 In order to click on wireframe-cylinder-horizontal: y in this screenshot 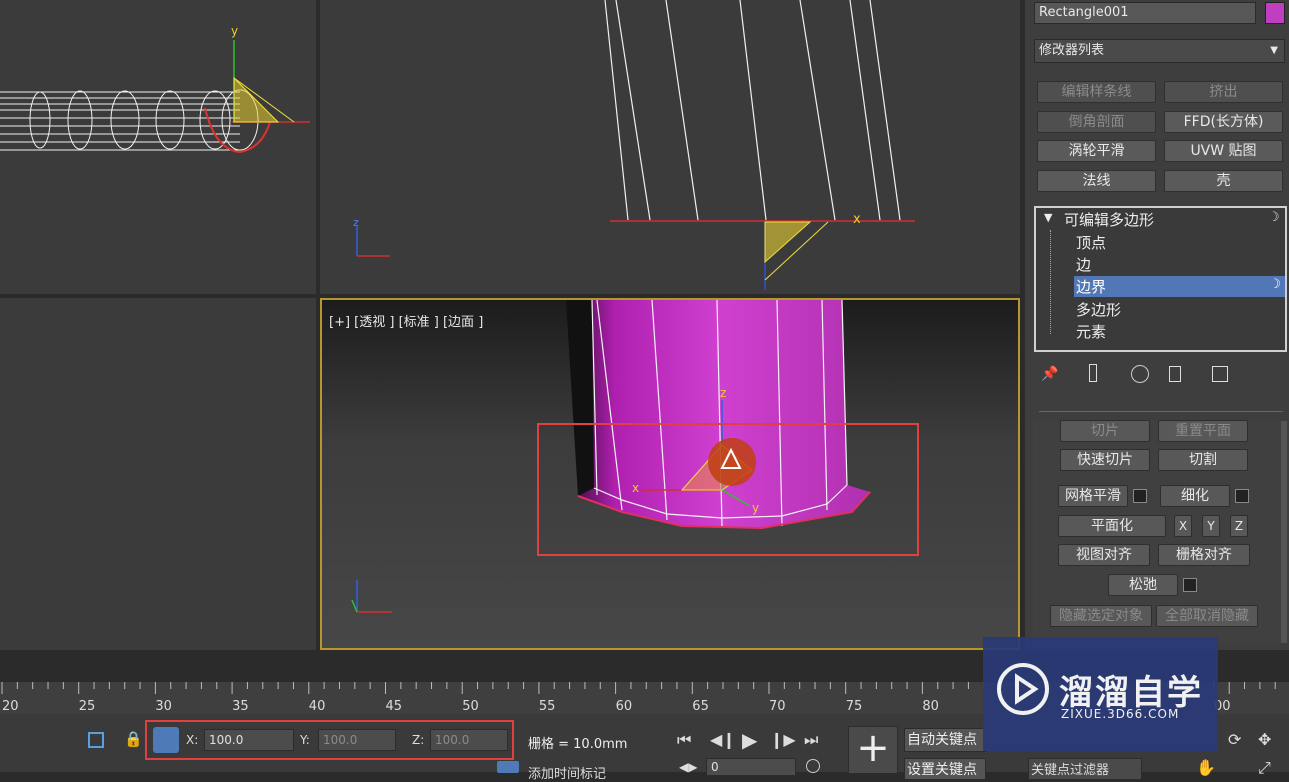, I will do `click(155, 89)`.